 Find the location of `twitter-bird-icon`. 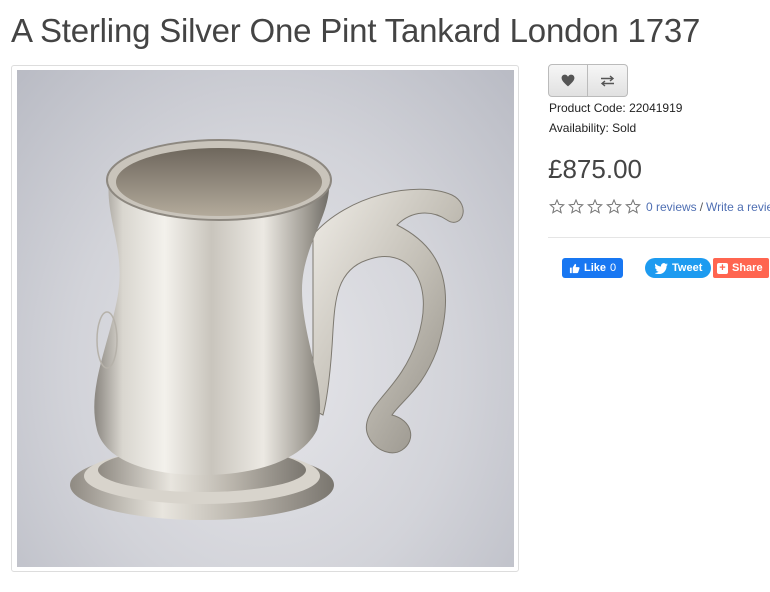

twitter-bird-icon is located at coordinates (661, 268).